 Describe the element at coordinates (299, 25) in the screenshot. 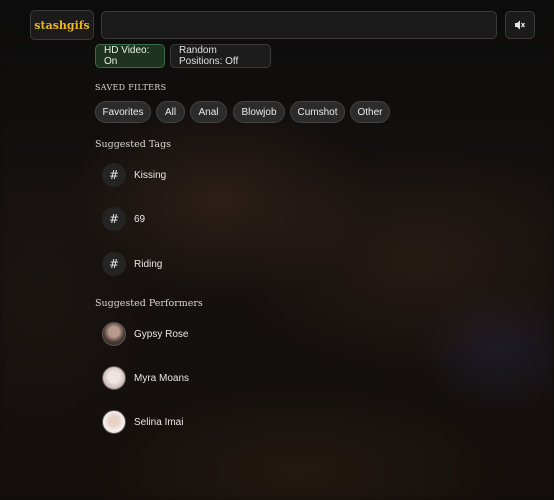

I see `search-input` at that location.